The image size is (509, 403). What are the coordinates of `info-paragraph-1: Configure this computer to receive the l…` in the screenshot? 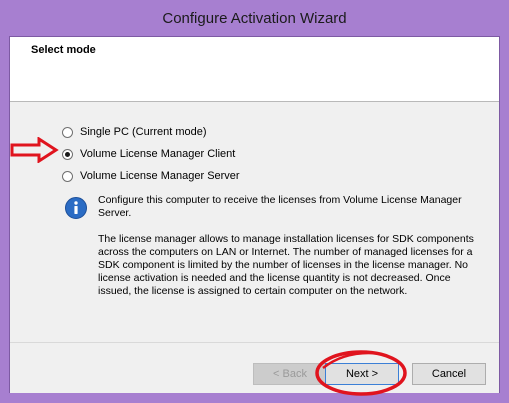 It's located at (280, 206).